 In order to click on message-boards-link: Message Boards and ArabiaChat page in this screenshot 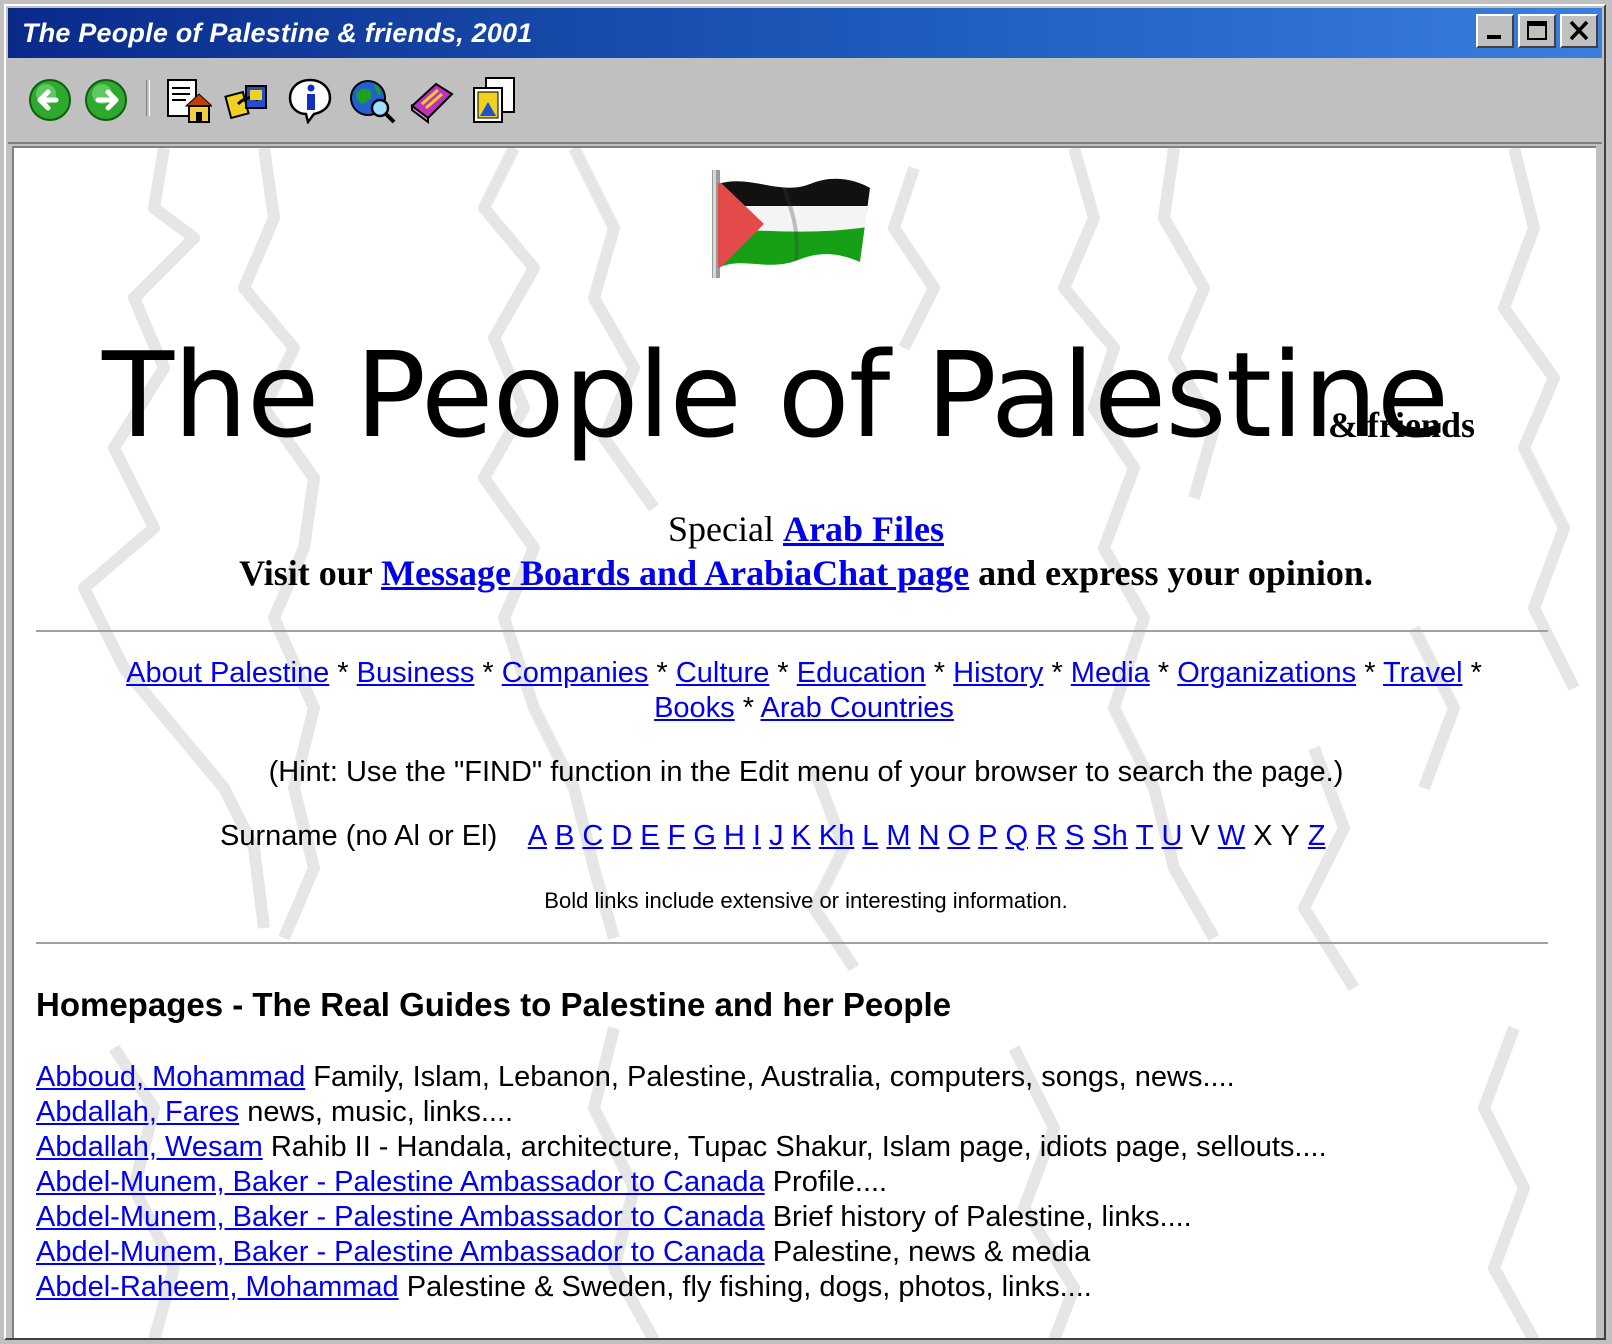, I will do `click(675, 573)`.